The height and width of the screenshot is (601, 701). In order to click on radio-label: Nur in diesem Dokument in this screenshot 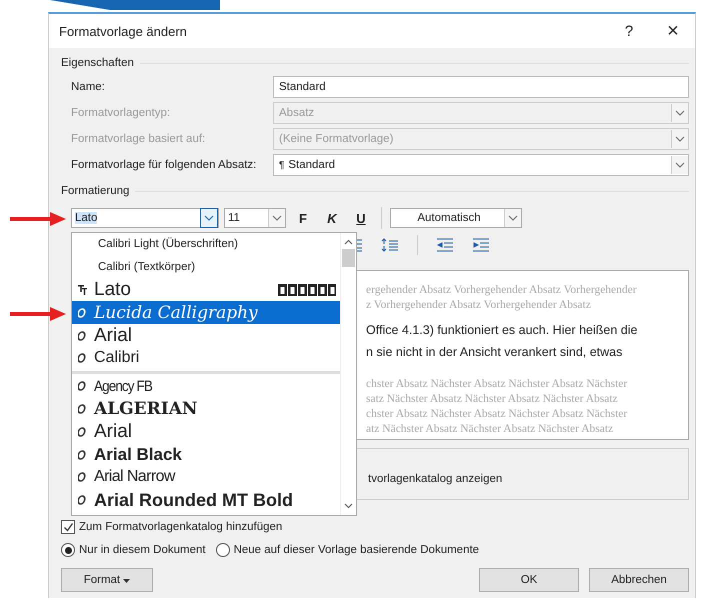, I will do `click(142, 550)`.